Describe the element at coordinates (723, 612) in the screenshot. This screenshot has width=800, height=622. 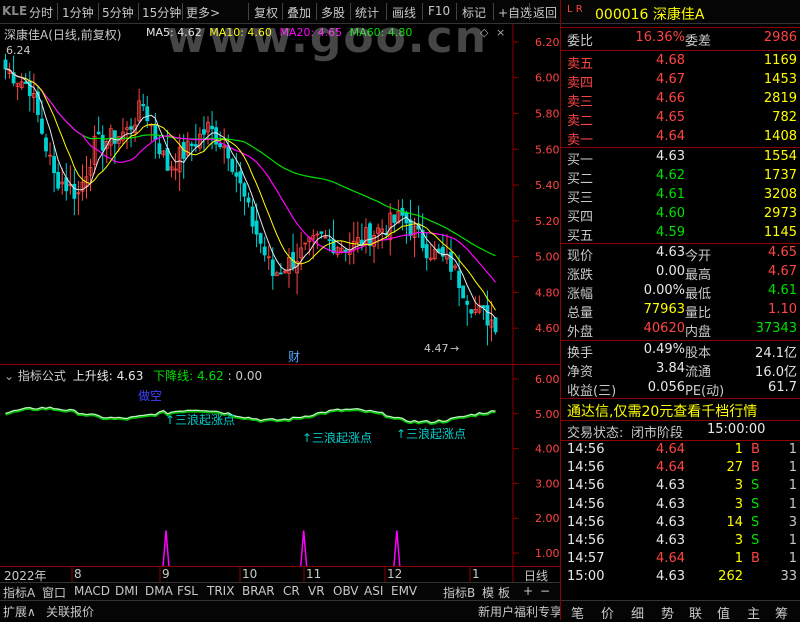
I see `tab-value: 值` at that location.